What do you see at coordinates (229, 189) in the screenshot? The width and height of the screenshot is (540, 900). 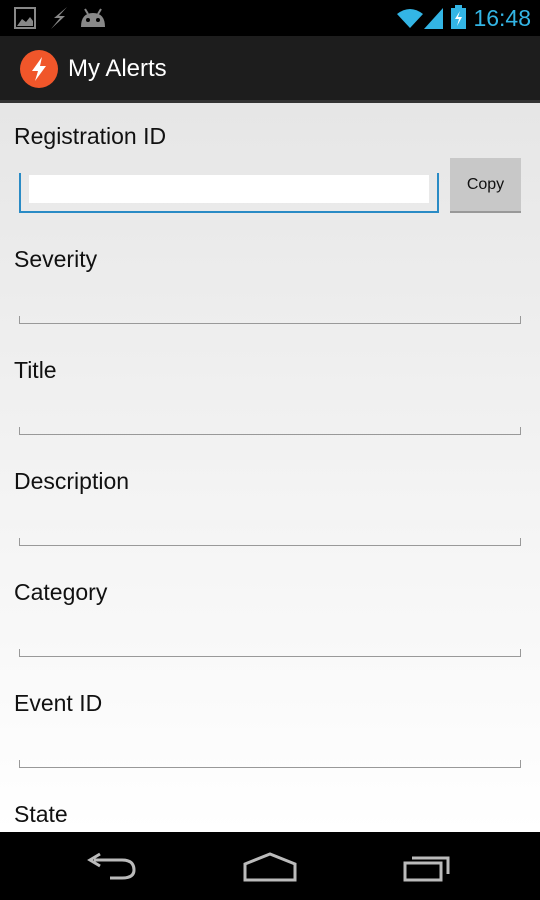 I see `registration-id-value` at bounding box center [229, 189].